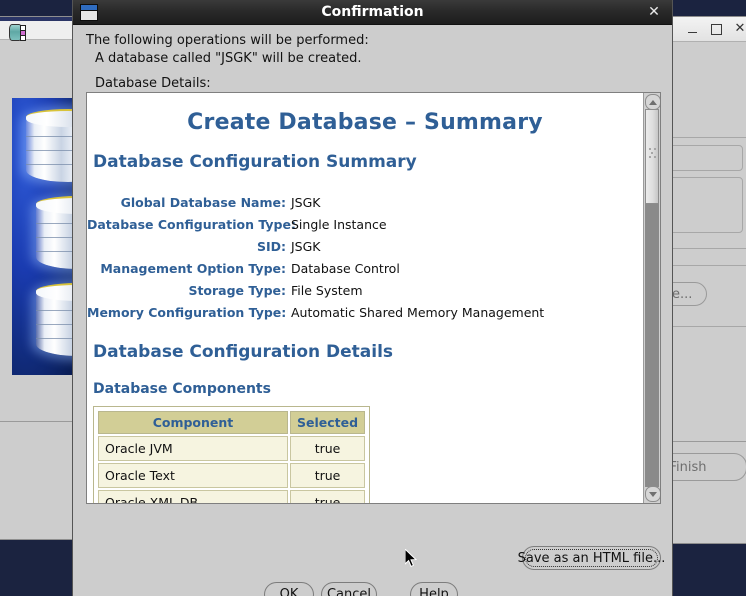 This screenshot has height=596, width=746. I want to click on ok-button: OK, so click(289, 589).